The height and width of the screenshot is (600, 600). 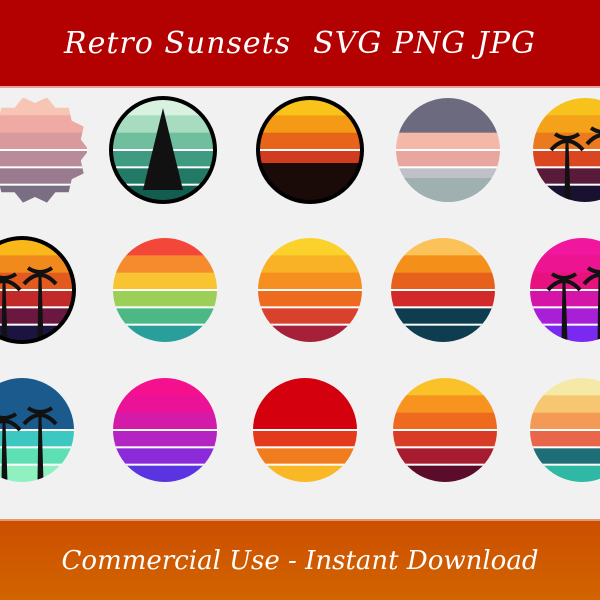 I want to click on header-banner: Retro Sunsets SVG PNG JPG, so click(x=300, y=44).